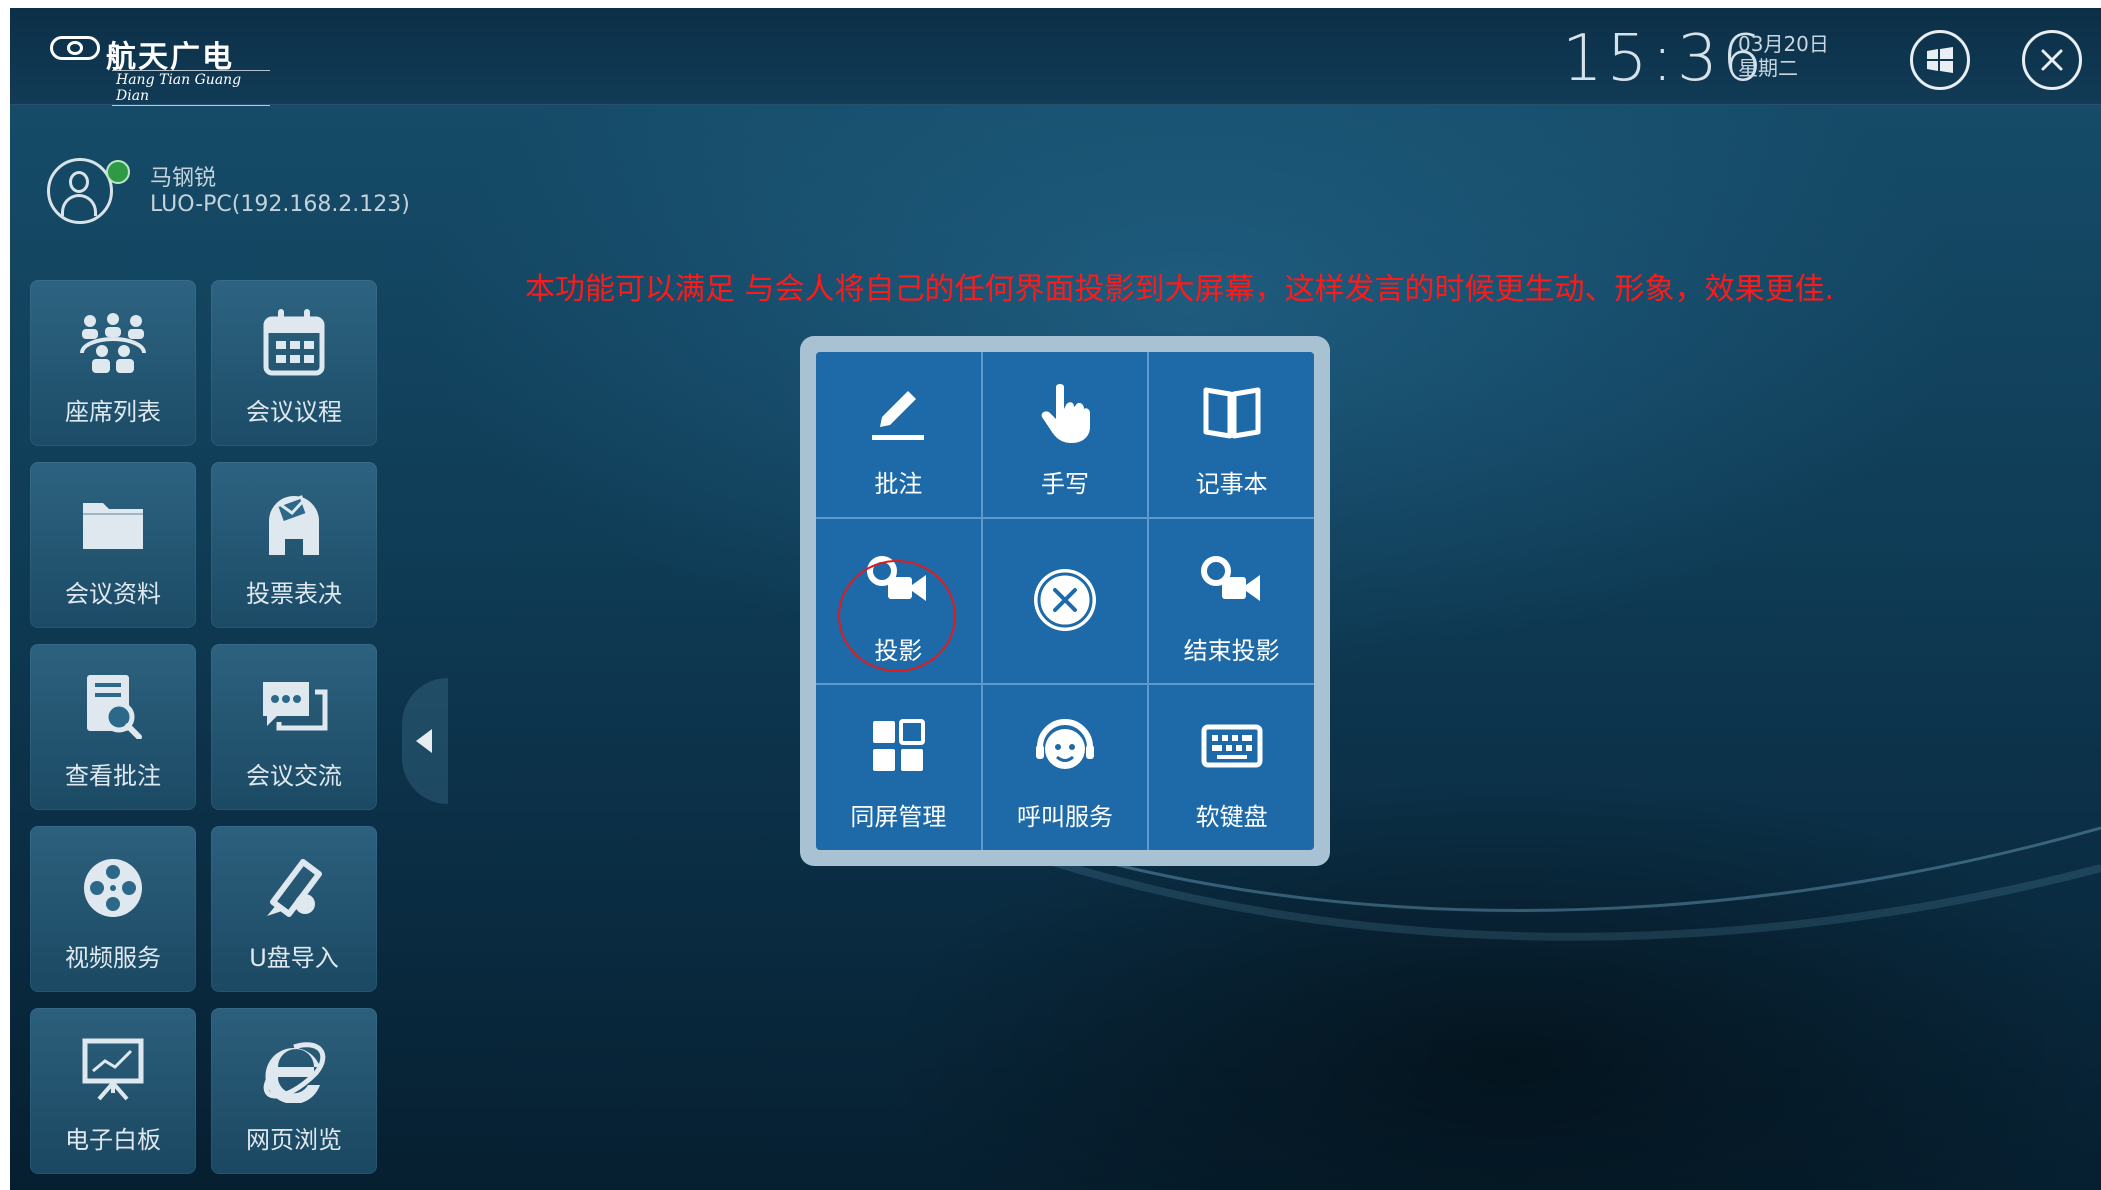  I want to click on tool-screen-share-button: 同屏管理, so click(898, 767).